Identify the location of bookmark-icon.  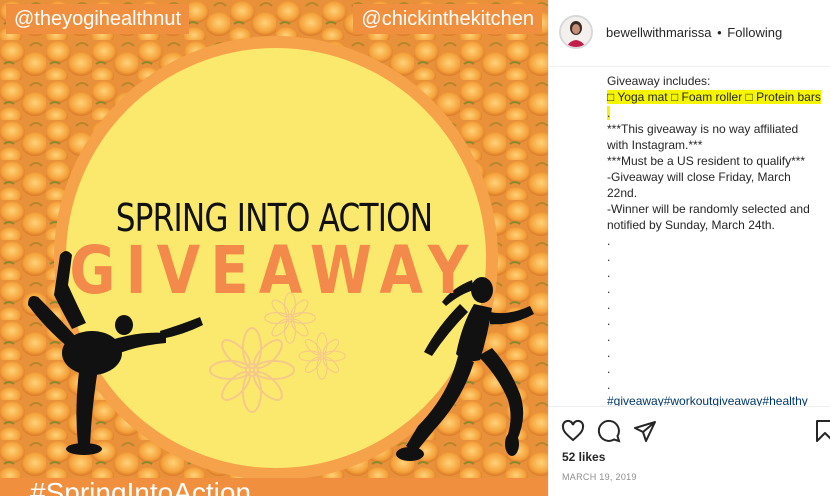
(821, 431).